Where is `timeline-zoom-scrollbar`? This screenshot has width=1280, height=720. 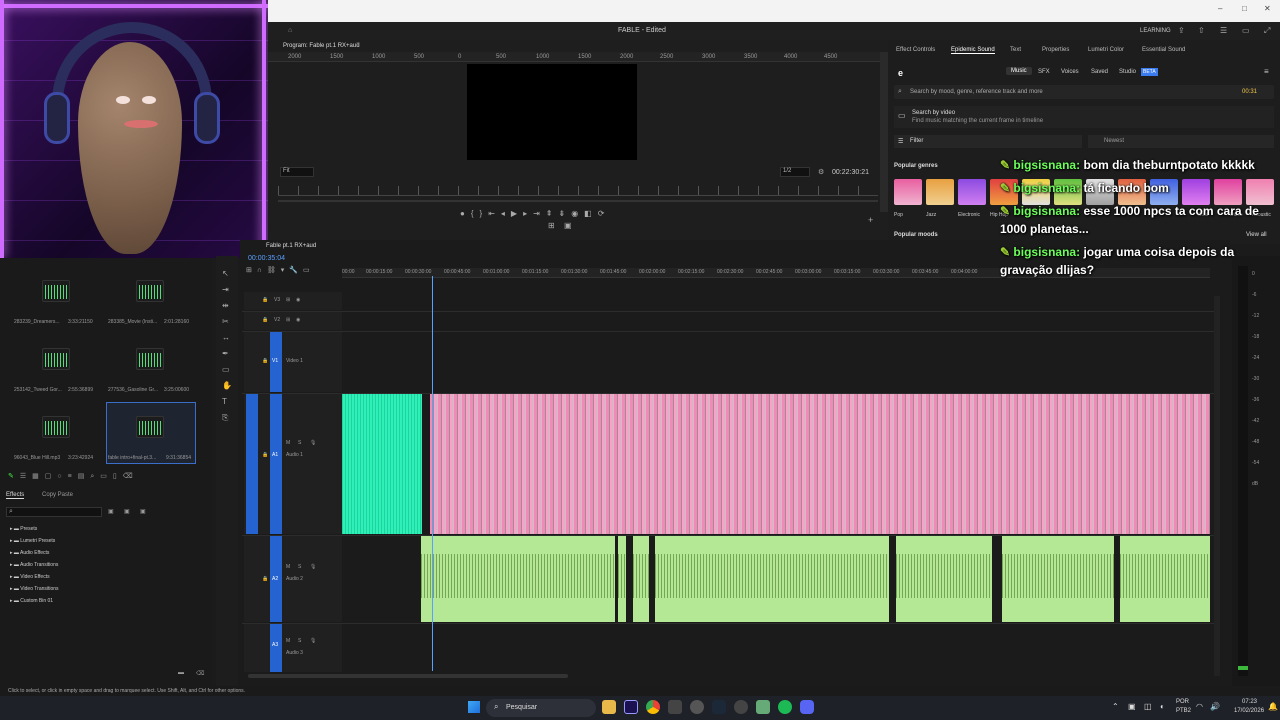
timeline-zoom-scrollbar is located at coordinates (408, 676).